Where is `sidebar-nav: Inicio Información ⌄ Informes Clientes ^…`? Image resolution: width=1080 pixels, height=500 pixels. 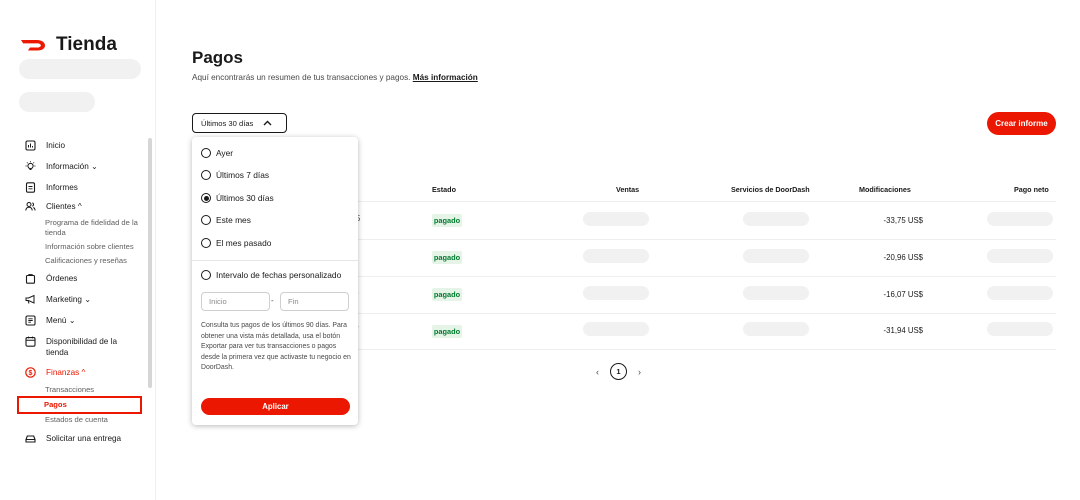
sidebar-nav: Inicio Información ⌄ Informes Clientes ^… is located at coordinates (73, 291).